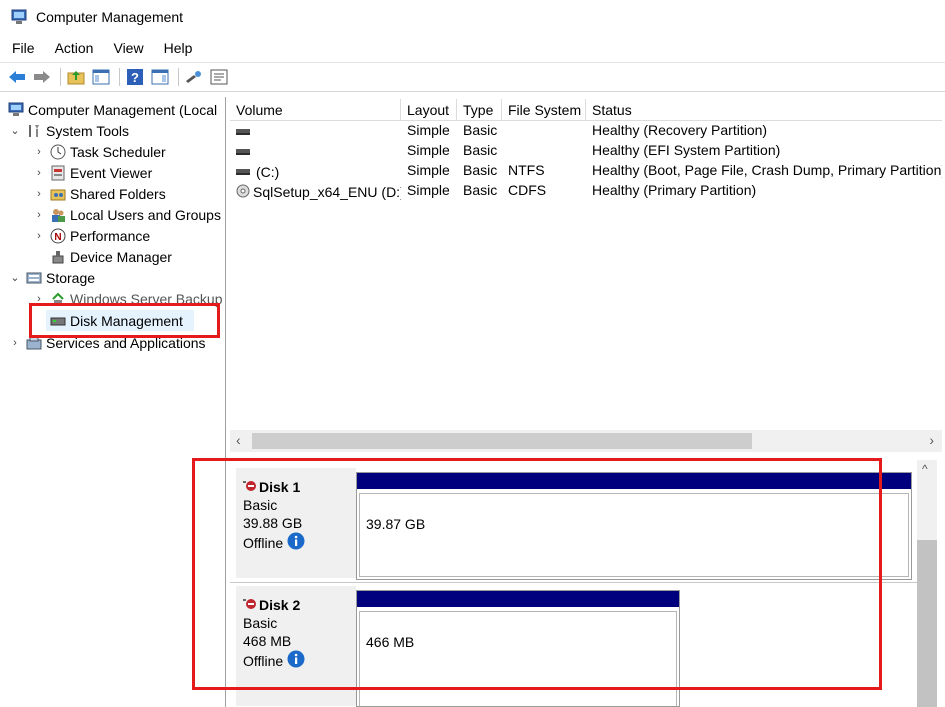 The height and width of the screenshot is (707, 945). Describe the element at coordinates (219, 77) in the screenshot. I see `properties-icon` at that location.